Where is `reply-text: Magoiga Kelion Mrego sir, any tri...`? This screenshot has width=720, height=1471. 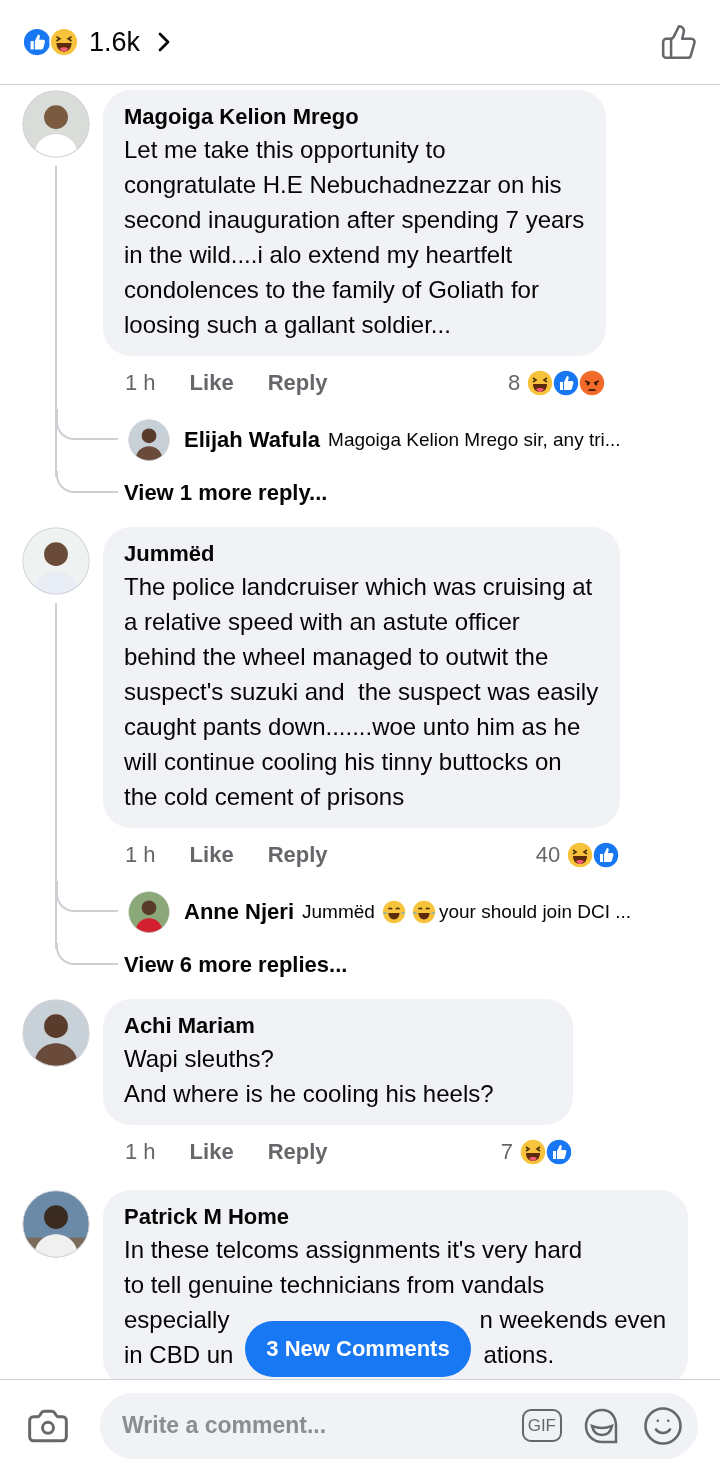 reply-text: Magoiga Kelion Mrego sir, any tri... is located at coordinates (474, 440).